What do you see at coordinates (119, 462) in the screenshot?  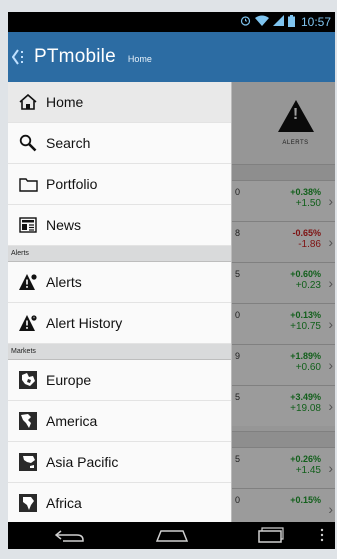 I see `drawer-item-asia-pacific: Asia Pacific` at bounding box center [119, 462].